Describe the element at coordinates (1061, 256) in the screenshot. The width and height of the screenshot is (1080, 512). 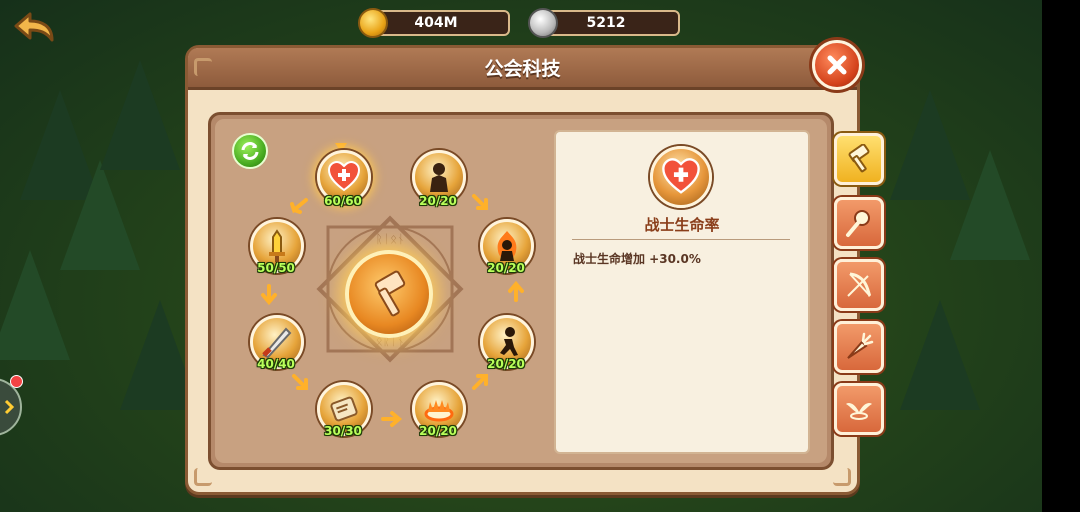
I see `screen-edge` at that location.